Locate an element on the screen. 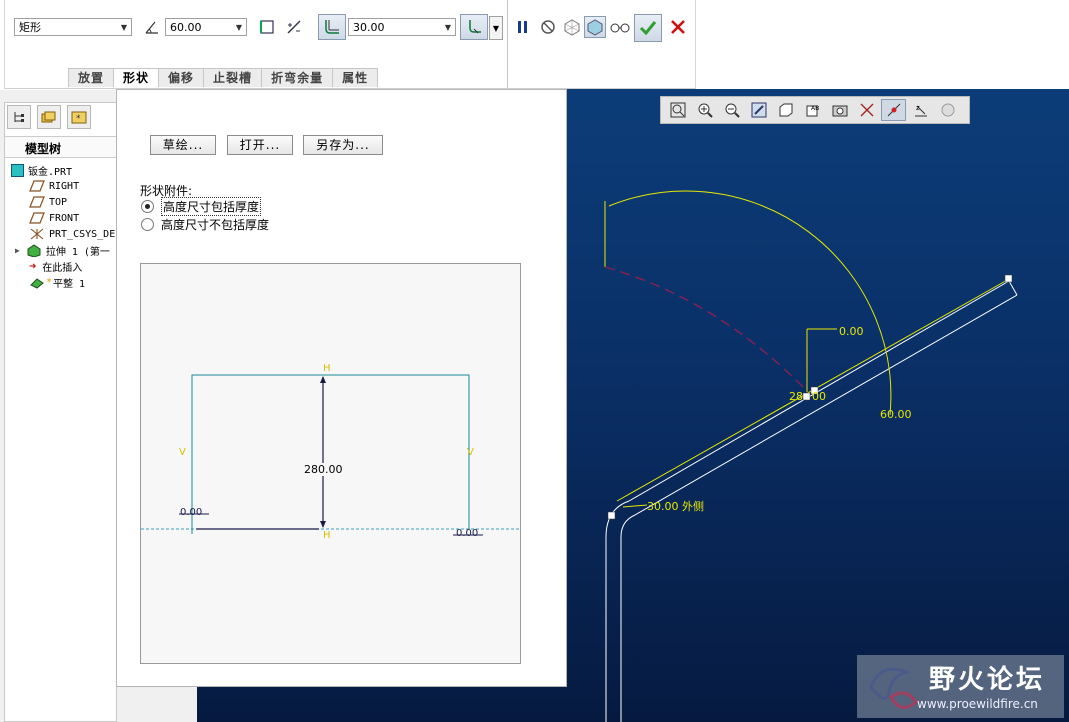  watermark-title: 野火论坛 is located at coordinates (987, 680).